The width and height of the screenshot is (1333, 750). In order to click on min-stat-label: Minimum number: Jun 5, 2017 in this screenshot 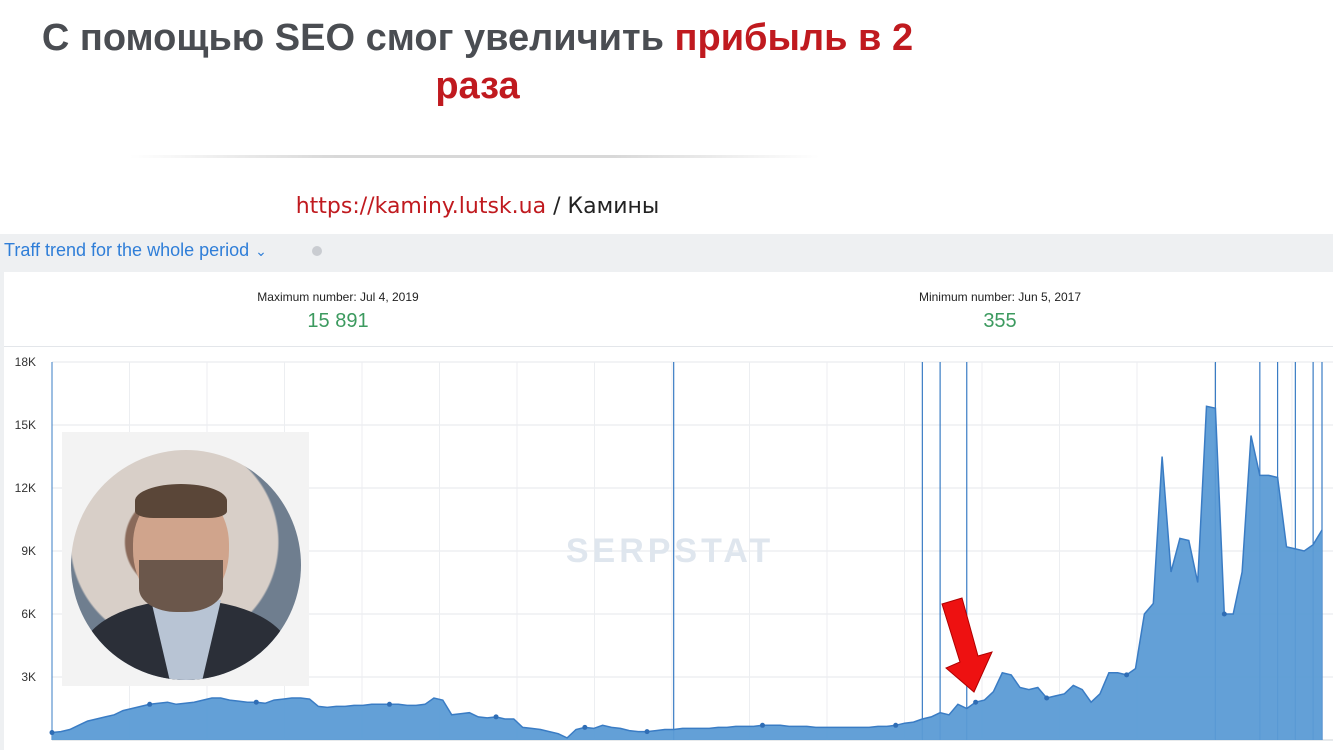, I will do `click(1000, 297)`.